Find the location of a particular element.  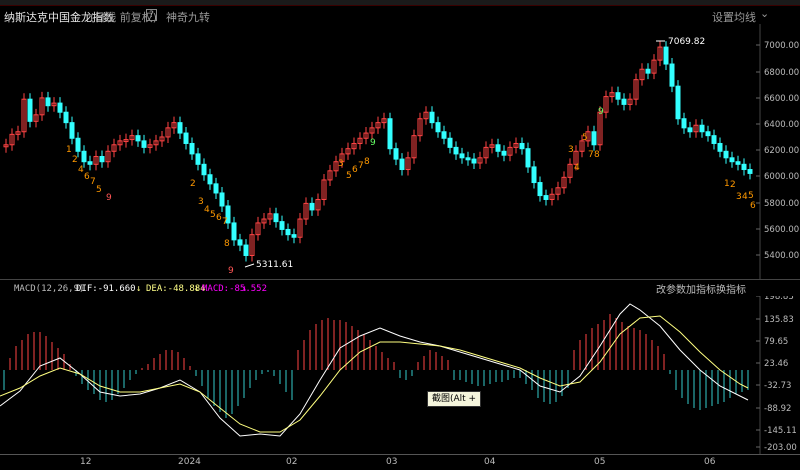

time-label: 05 is located at coordinates (600, 462).